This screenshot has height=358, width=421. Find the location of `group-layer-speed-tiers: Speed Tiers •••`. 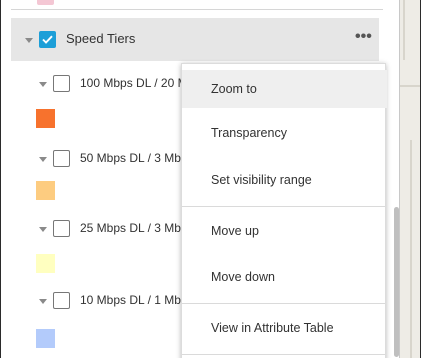

group-layer-speed-tiers: Speed Tiers ••• is located at coordinates (195, 39).